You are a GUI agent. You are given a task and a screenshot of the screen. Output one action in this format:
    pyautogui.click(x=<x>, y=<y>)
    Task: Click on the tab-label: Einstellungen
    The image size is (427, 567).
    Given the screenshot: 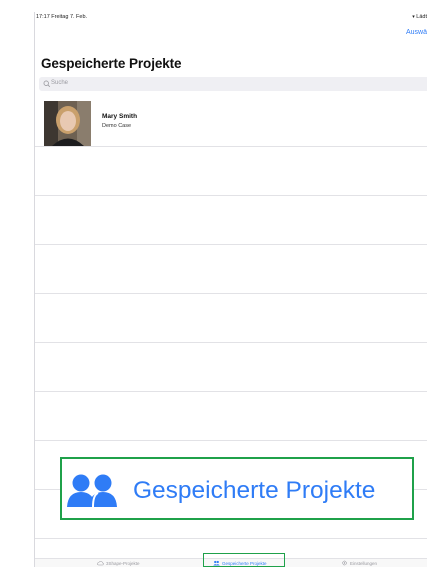 What is the action you would take?
    pyautogui.click(x=364, y=563)
    